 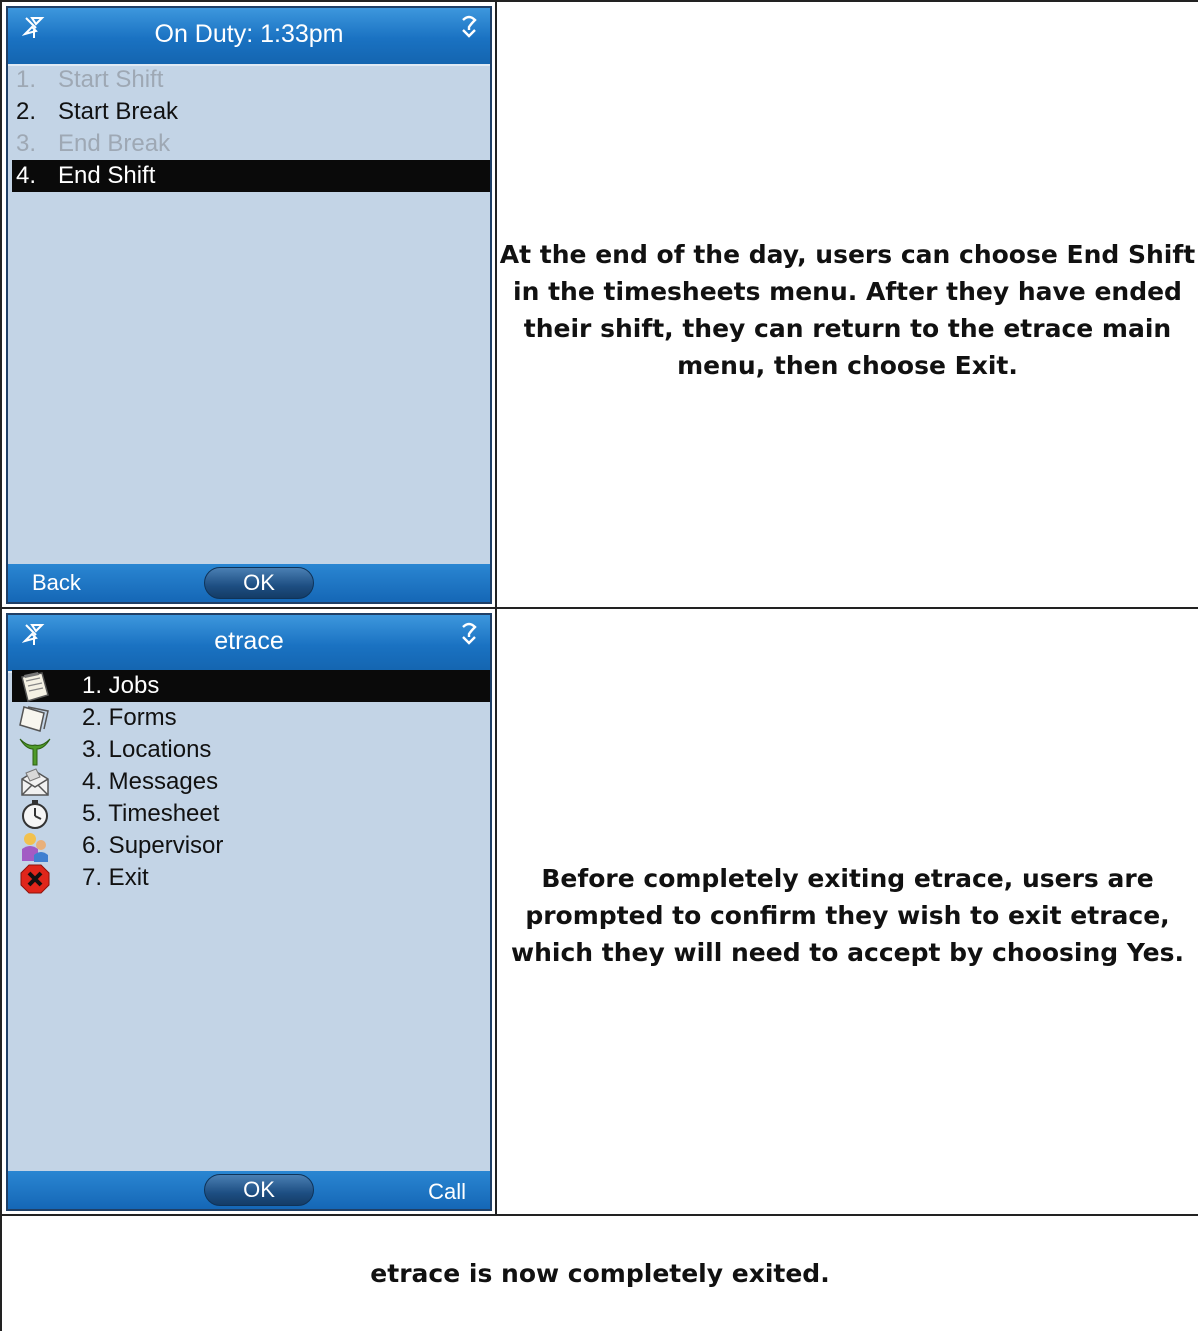 I want to click on messages-icon, so click(x=35, y=782).